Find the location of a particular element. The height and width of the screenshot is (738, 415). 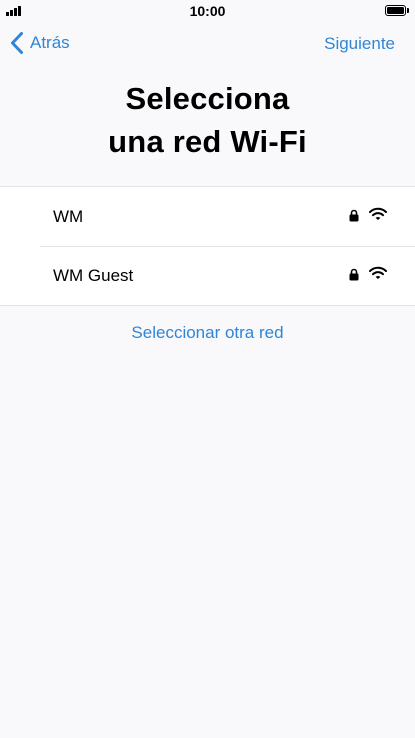

page-title-line-1: Selecciona is located at coordinates (207, 98).